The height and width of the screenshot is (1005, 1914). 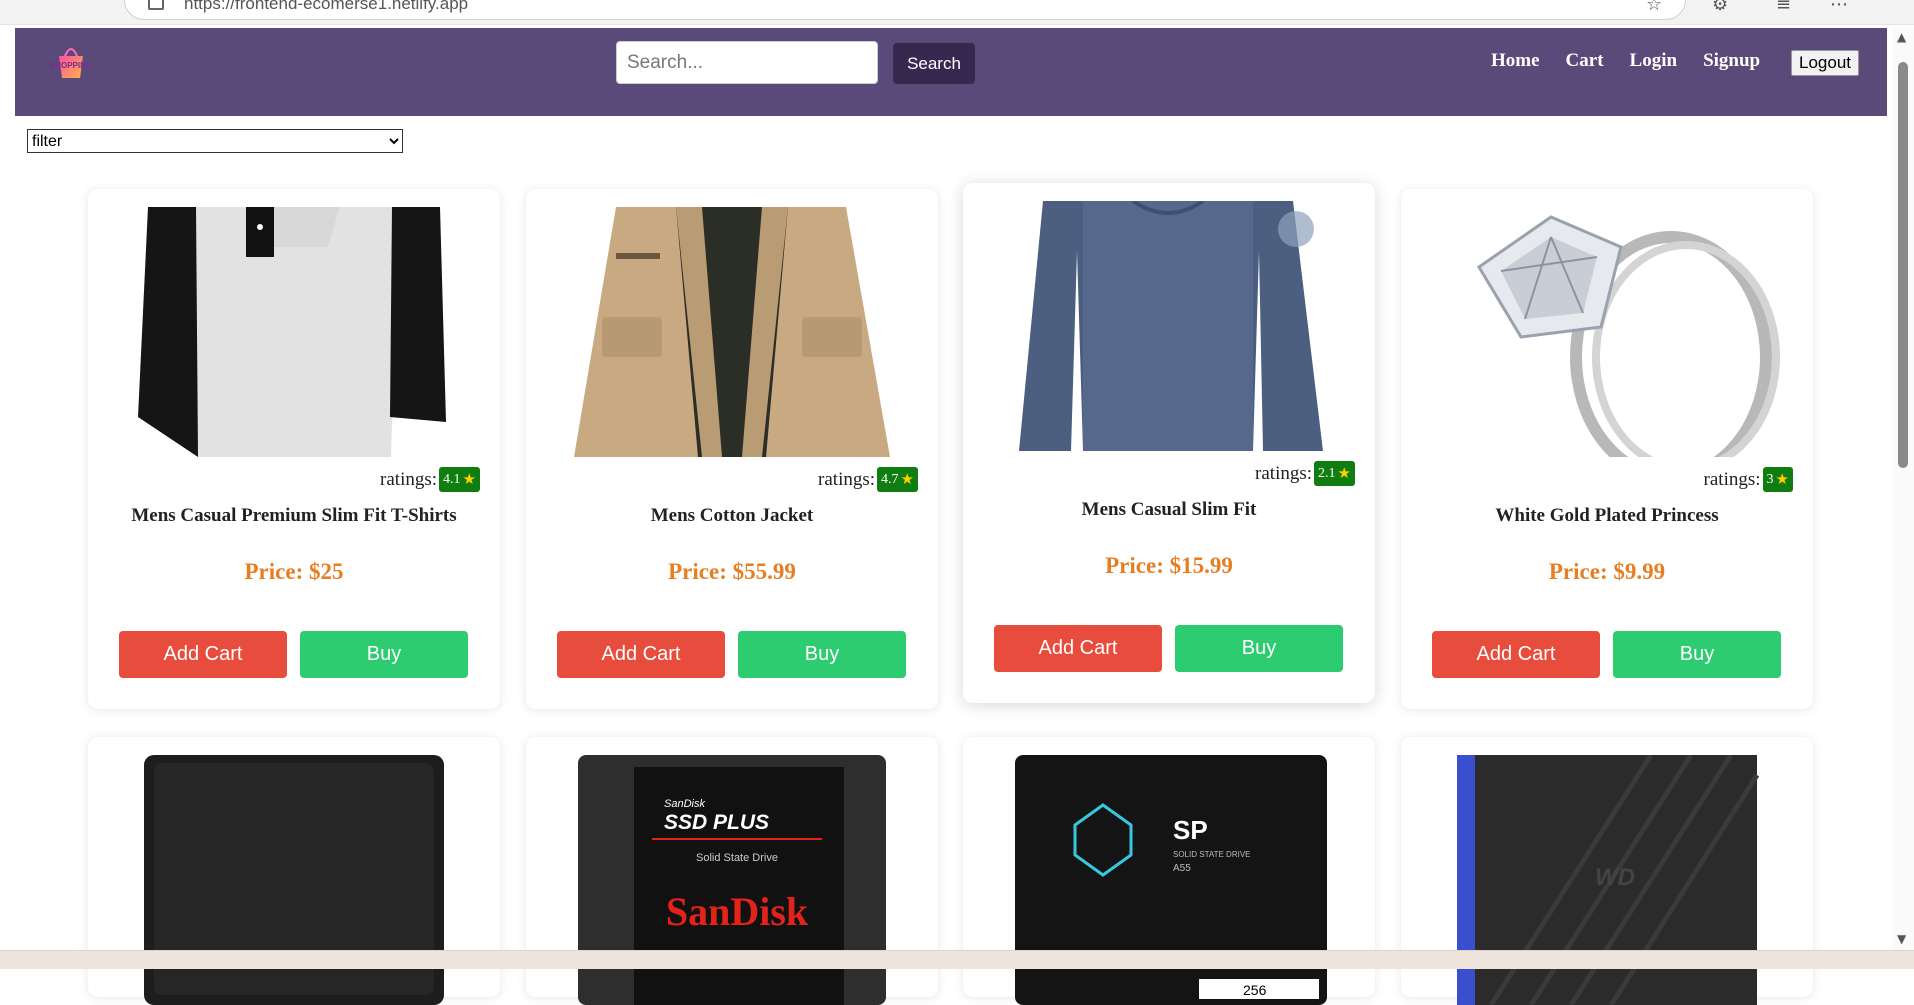 What do you see at coordinates (294, 332) in the screenshot?
I see `tshirt-image` at bounding box center [294, 332].